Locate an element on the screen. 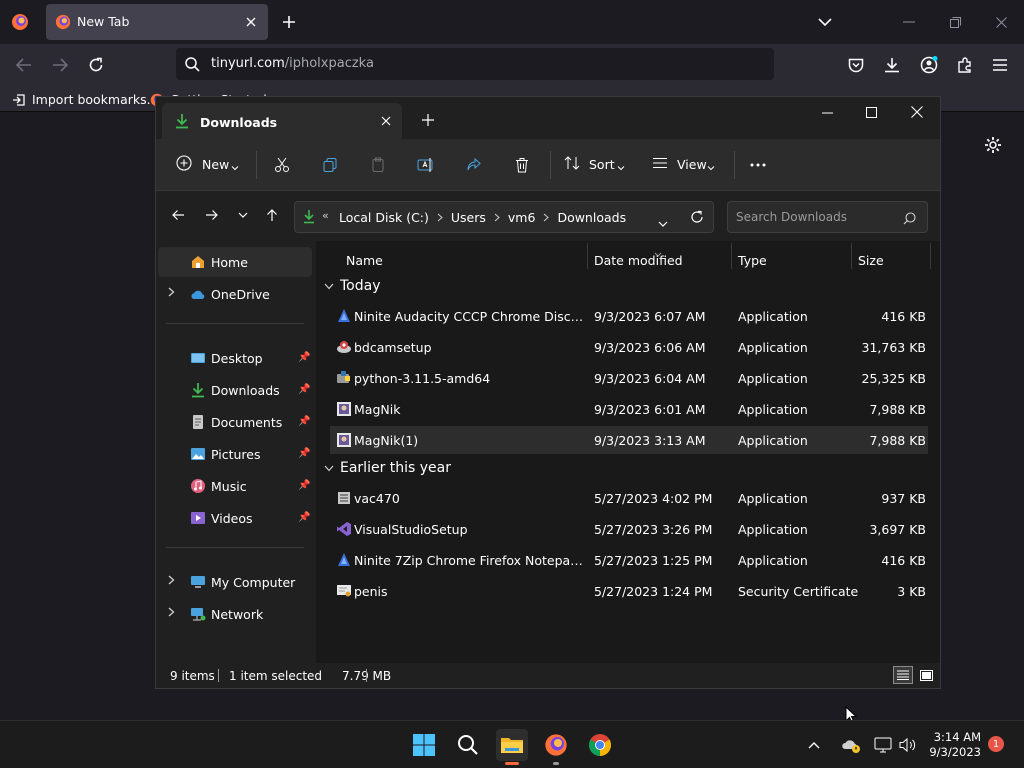 Image resolution: width=1024 pixels, height=768 pixels. file-name: vac470 is located at coordinates (377, 498).